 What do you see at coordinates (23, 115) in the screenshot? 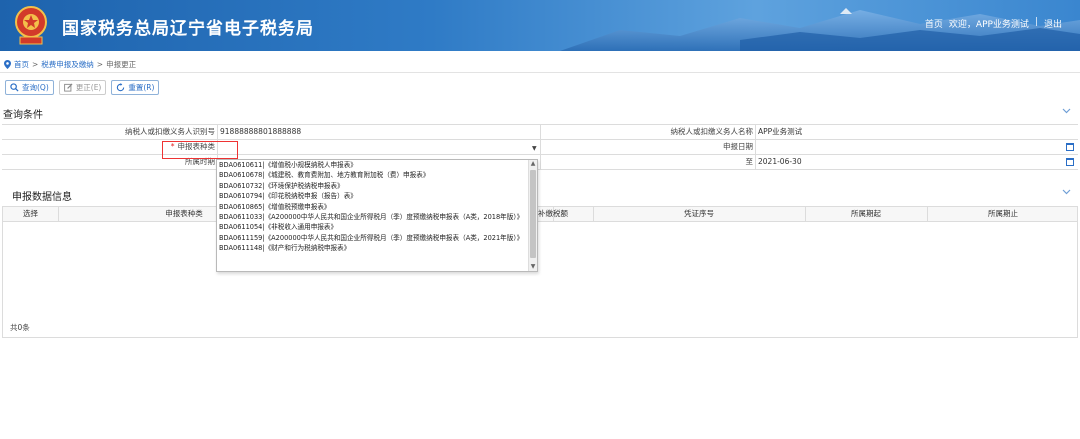
I see `query-section-title: 查询条件` at bounding box center [23, 115].